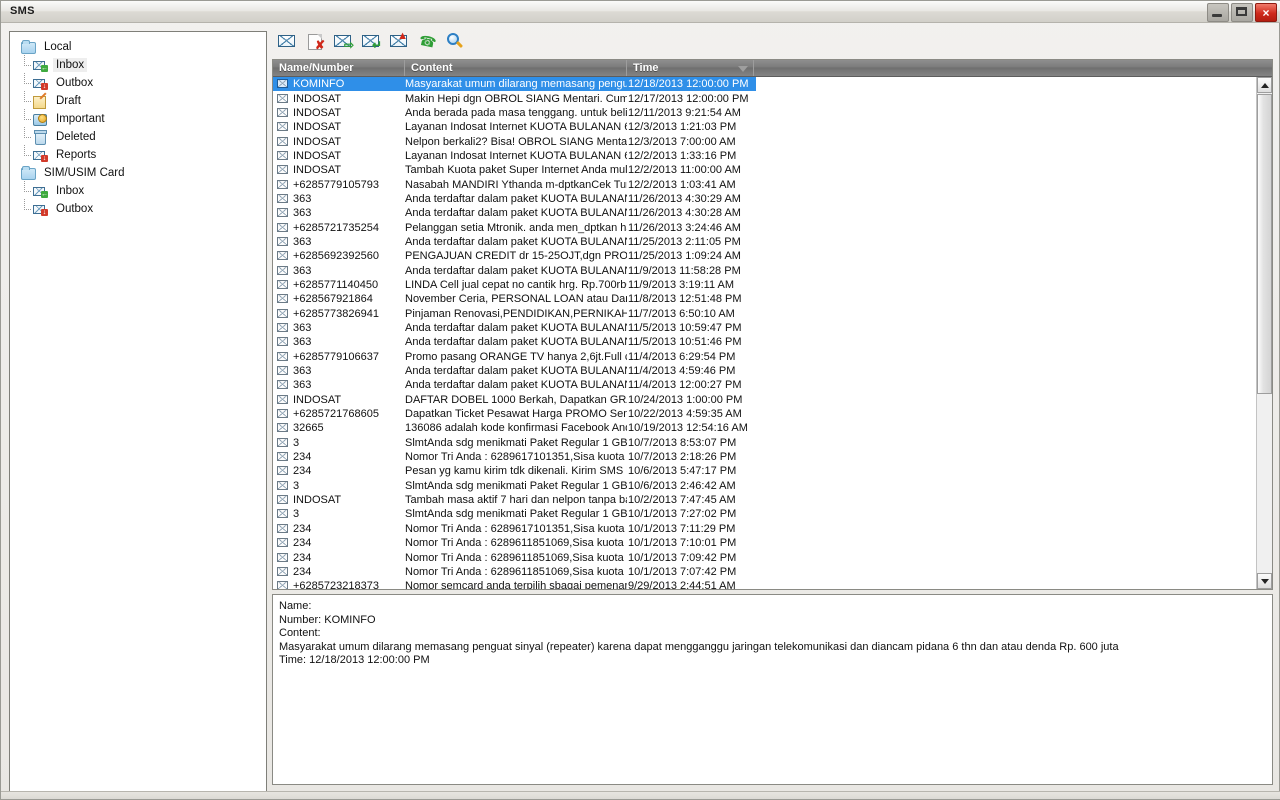 Image resolution: width=1280 pixels, height=800 pixels. I want to click on new-message-icon, so click(287, 41).